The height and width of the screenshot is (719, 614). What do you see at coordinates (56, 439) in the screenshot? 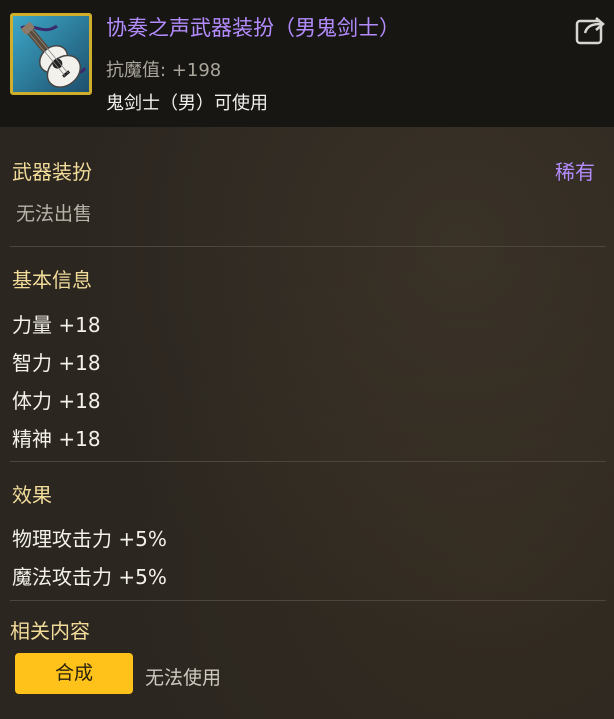
I see `stat-spirit: 精神 +18` at bounding box center [56, 439].